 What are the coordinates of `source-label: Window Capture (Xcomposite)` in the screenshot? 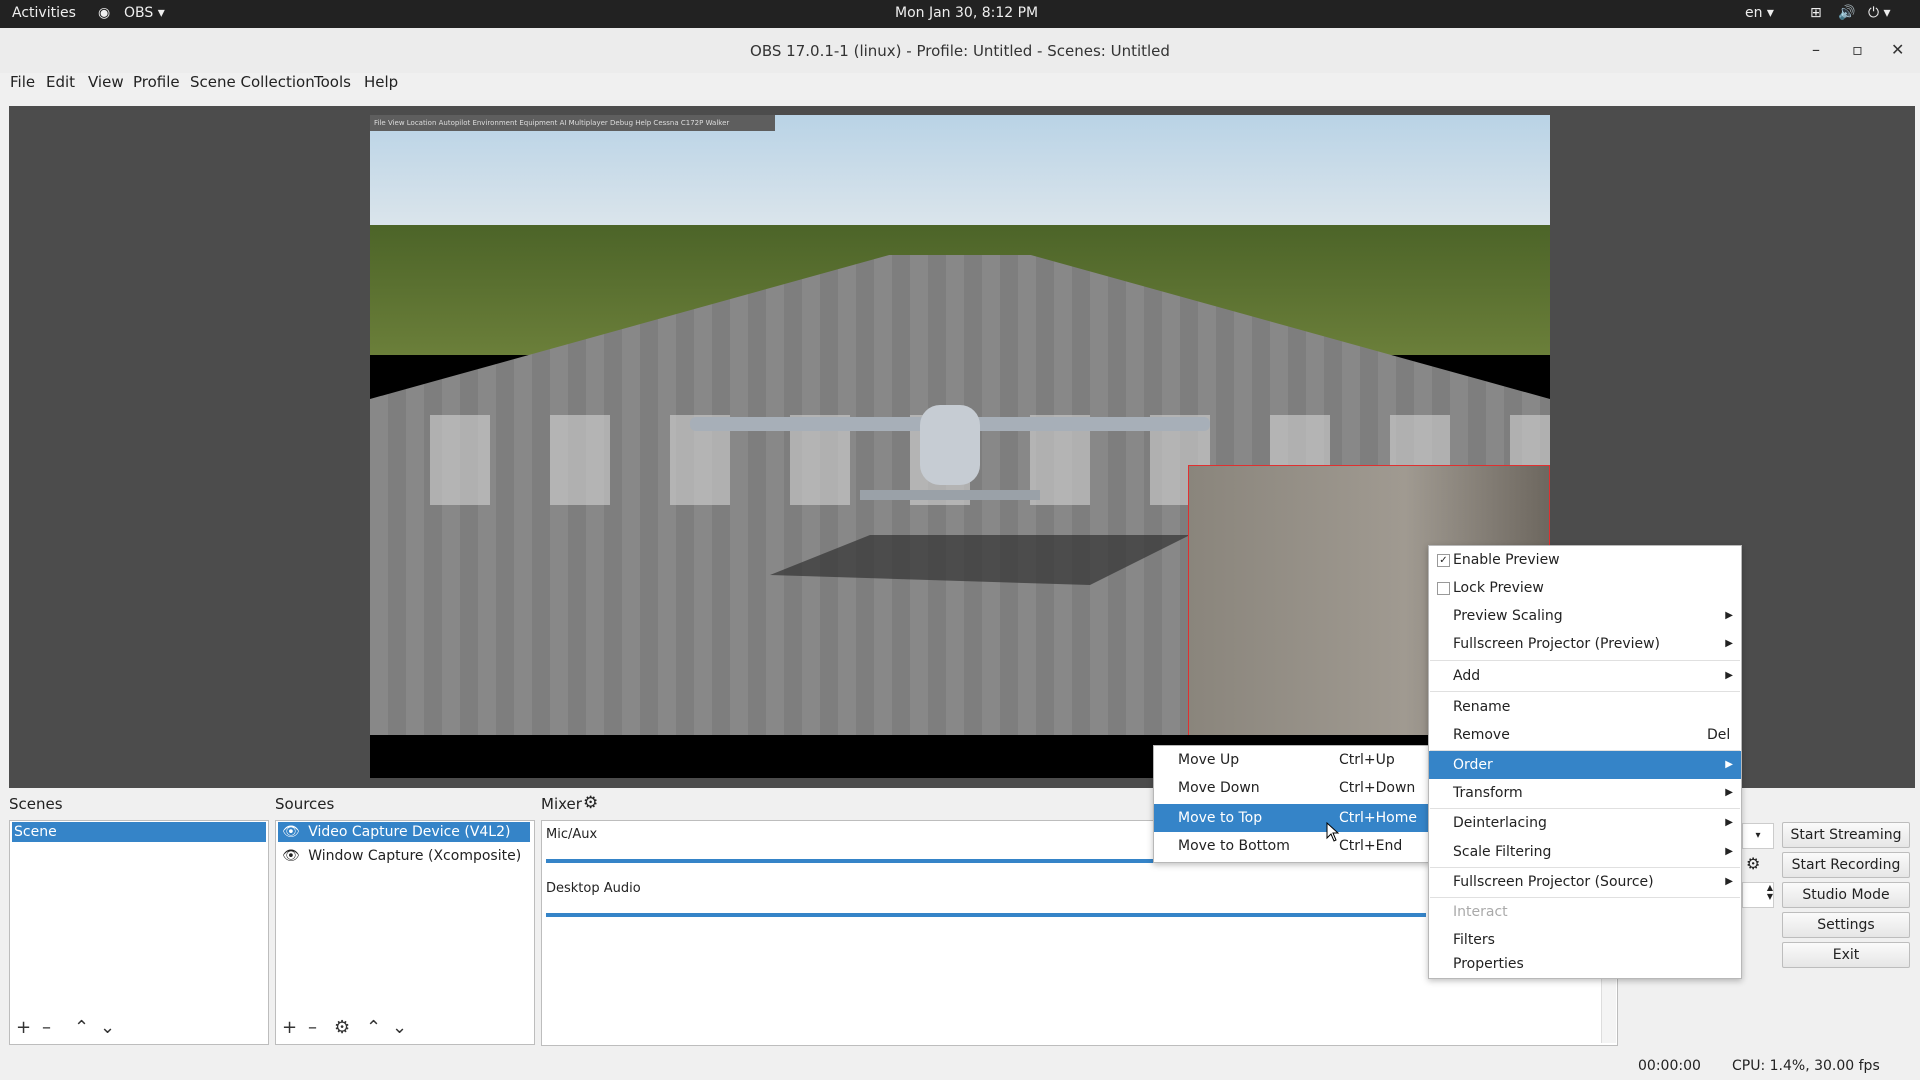 It's located at (415, 856).